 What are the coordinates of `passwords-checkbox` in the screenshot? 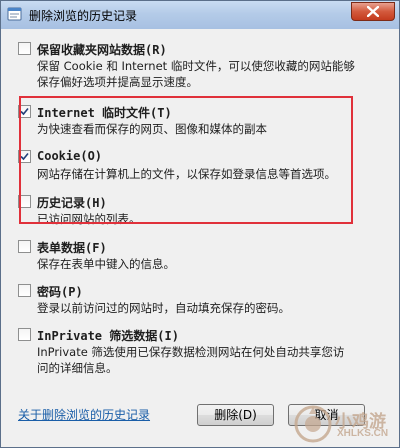 It's located at (24, 290).